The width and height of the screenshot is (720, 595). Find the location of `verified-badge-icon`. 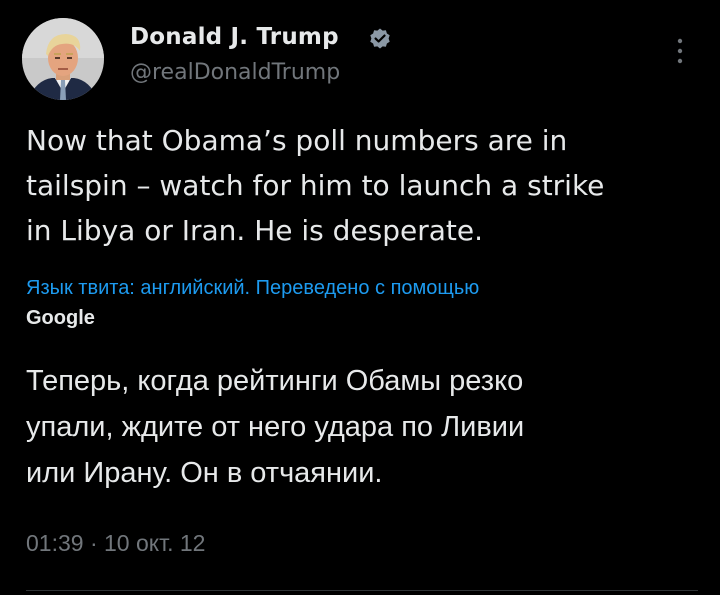

verified-badge-icon is located at coordinates (380, 38).